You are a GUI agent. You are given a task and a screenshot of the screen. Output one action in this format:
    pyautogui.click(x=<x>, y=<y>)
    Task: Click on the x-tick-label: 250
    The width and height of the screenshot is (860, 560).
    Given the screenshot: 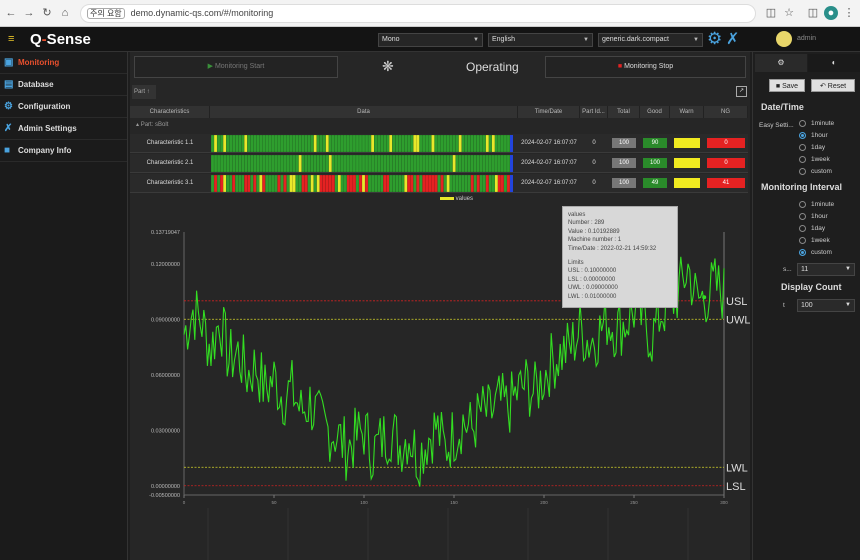 What is the action you would take?
    pyautogui.click(x=634, y=502)
    